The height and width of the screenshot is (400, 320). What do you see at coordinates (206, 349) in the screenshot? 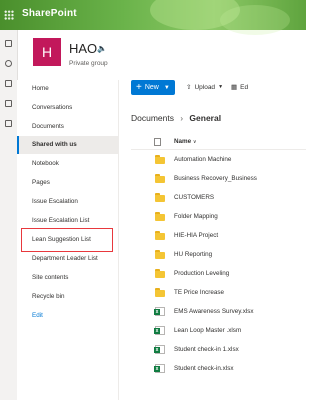
I see `item-name: Student check-in 1.xlsx` at bounding box center [206, 349].